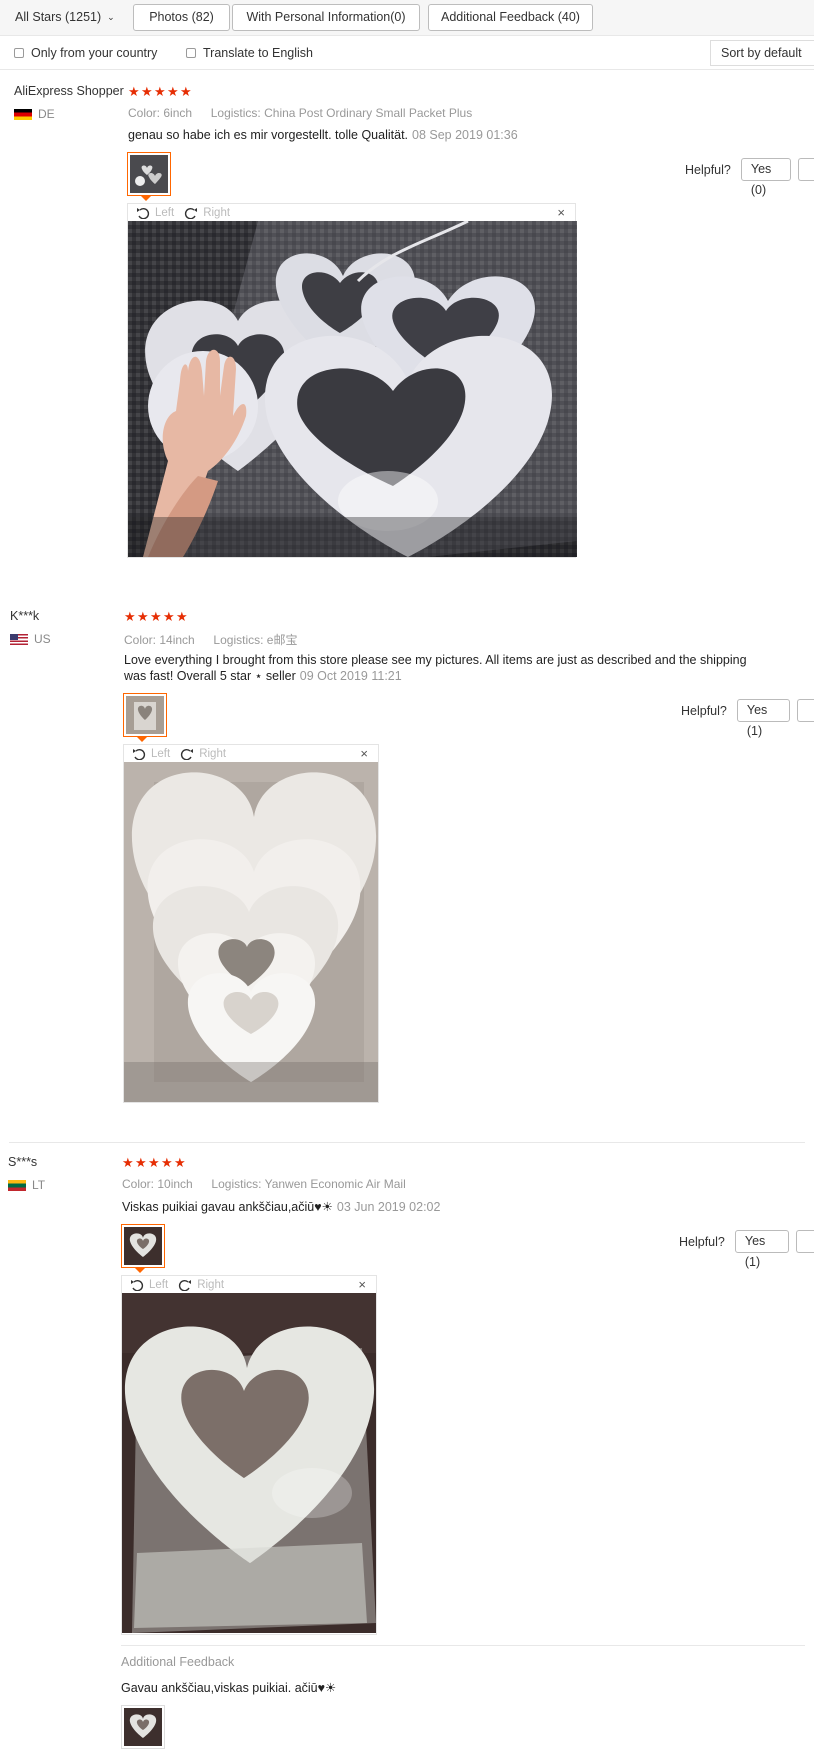 The height and width of the screenshot is (1757, 814). Describe the element at coordinates (46, 114) in the screenshot. I see `country-code: DE` at that location.